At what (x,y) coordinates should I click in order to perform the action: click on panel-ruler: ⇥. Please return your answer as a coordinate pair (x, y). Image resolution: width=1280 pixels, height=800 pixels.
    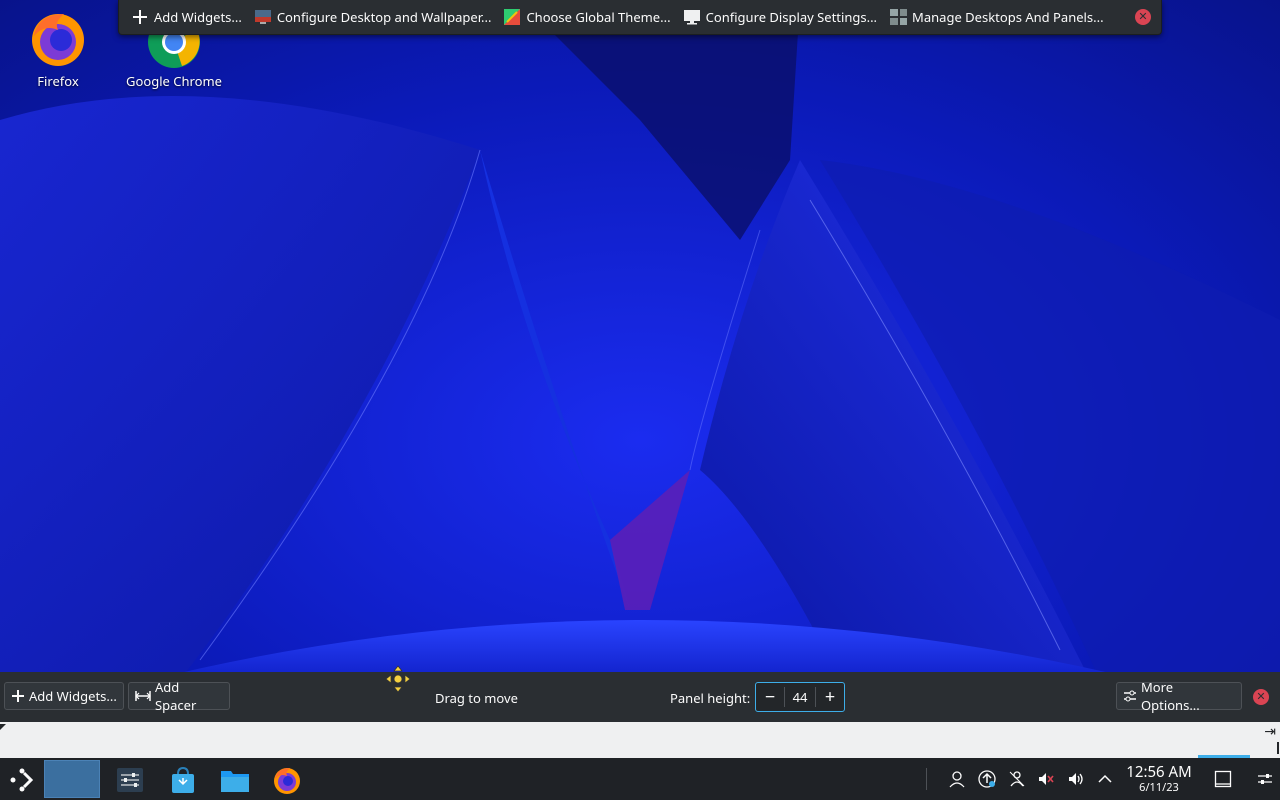
    Looking at the image, I should click on (640, 740).